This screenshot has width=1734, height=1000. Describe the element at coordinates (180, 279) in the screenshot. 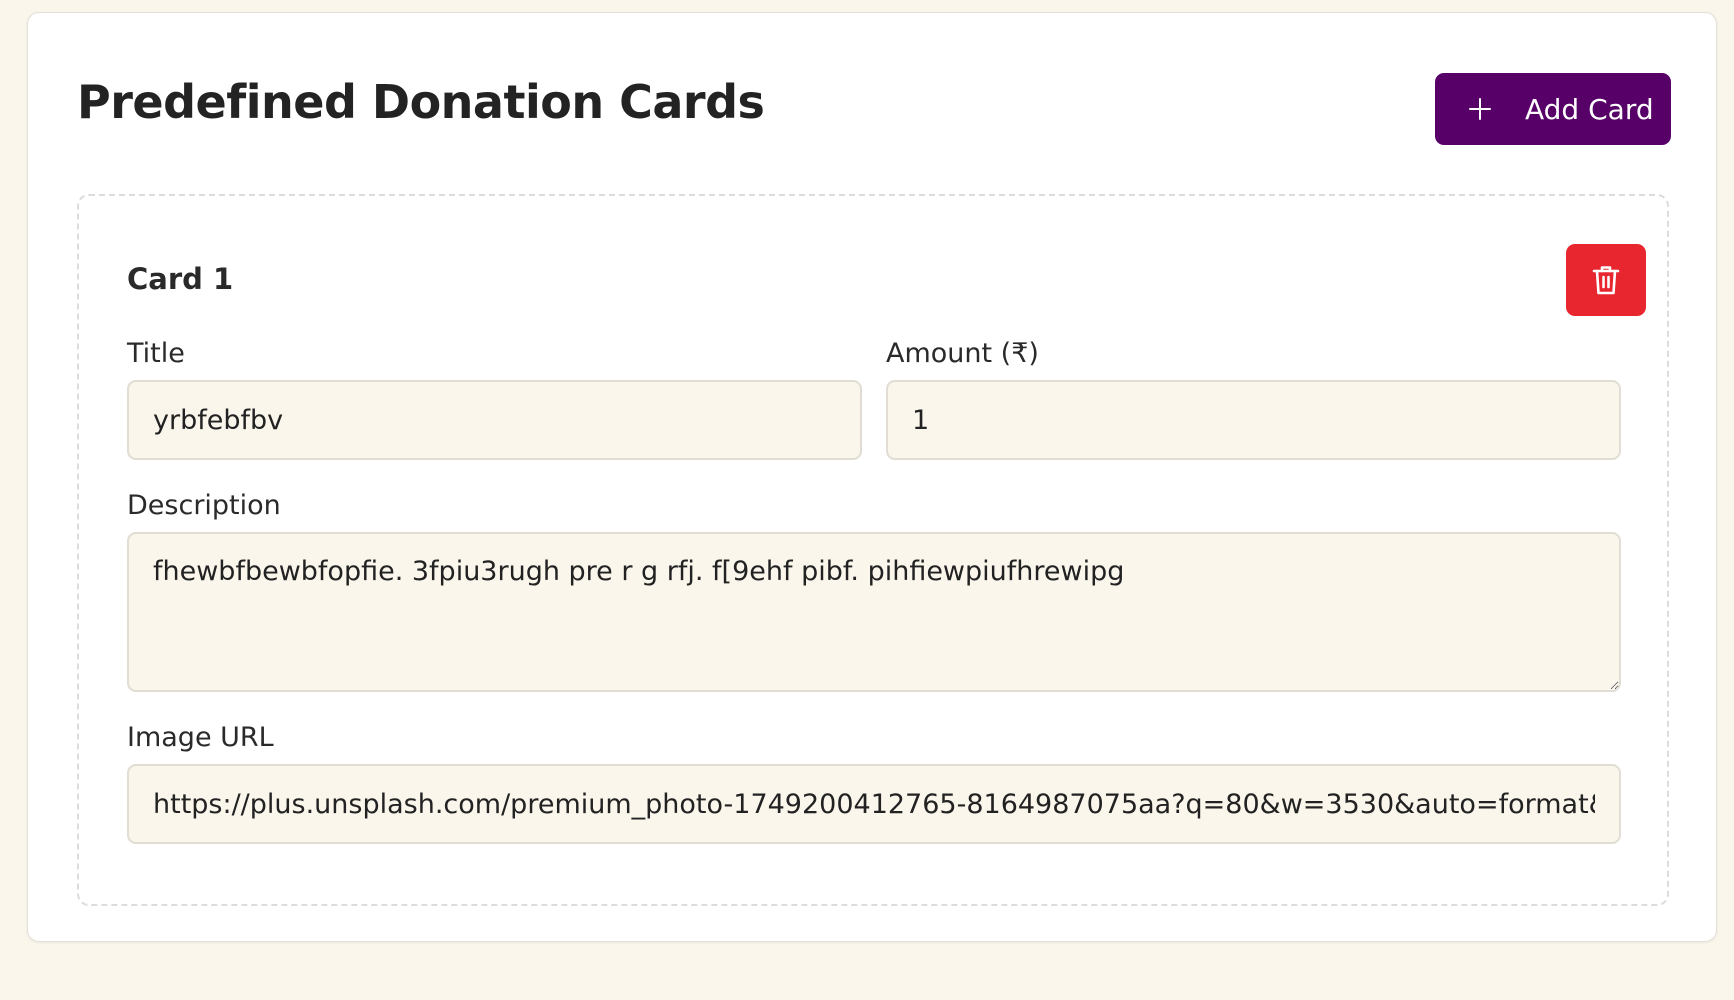

I see `card-title: Card 1` at that location.